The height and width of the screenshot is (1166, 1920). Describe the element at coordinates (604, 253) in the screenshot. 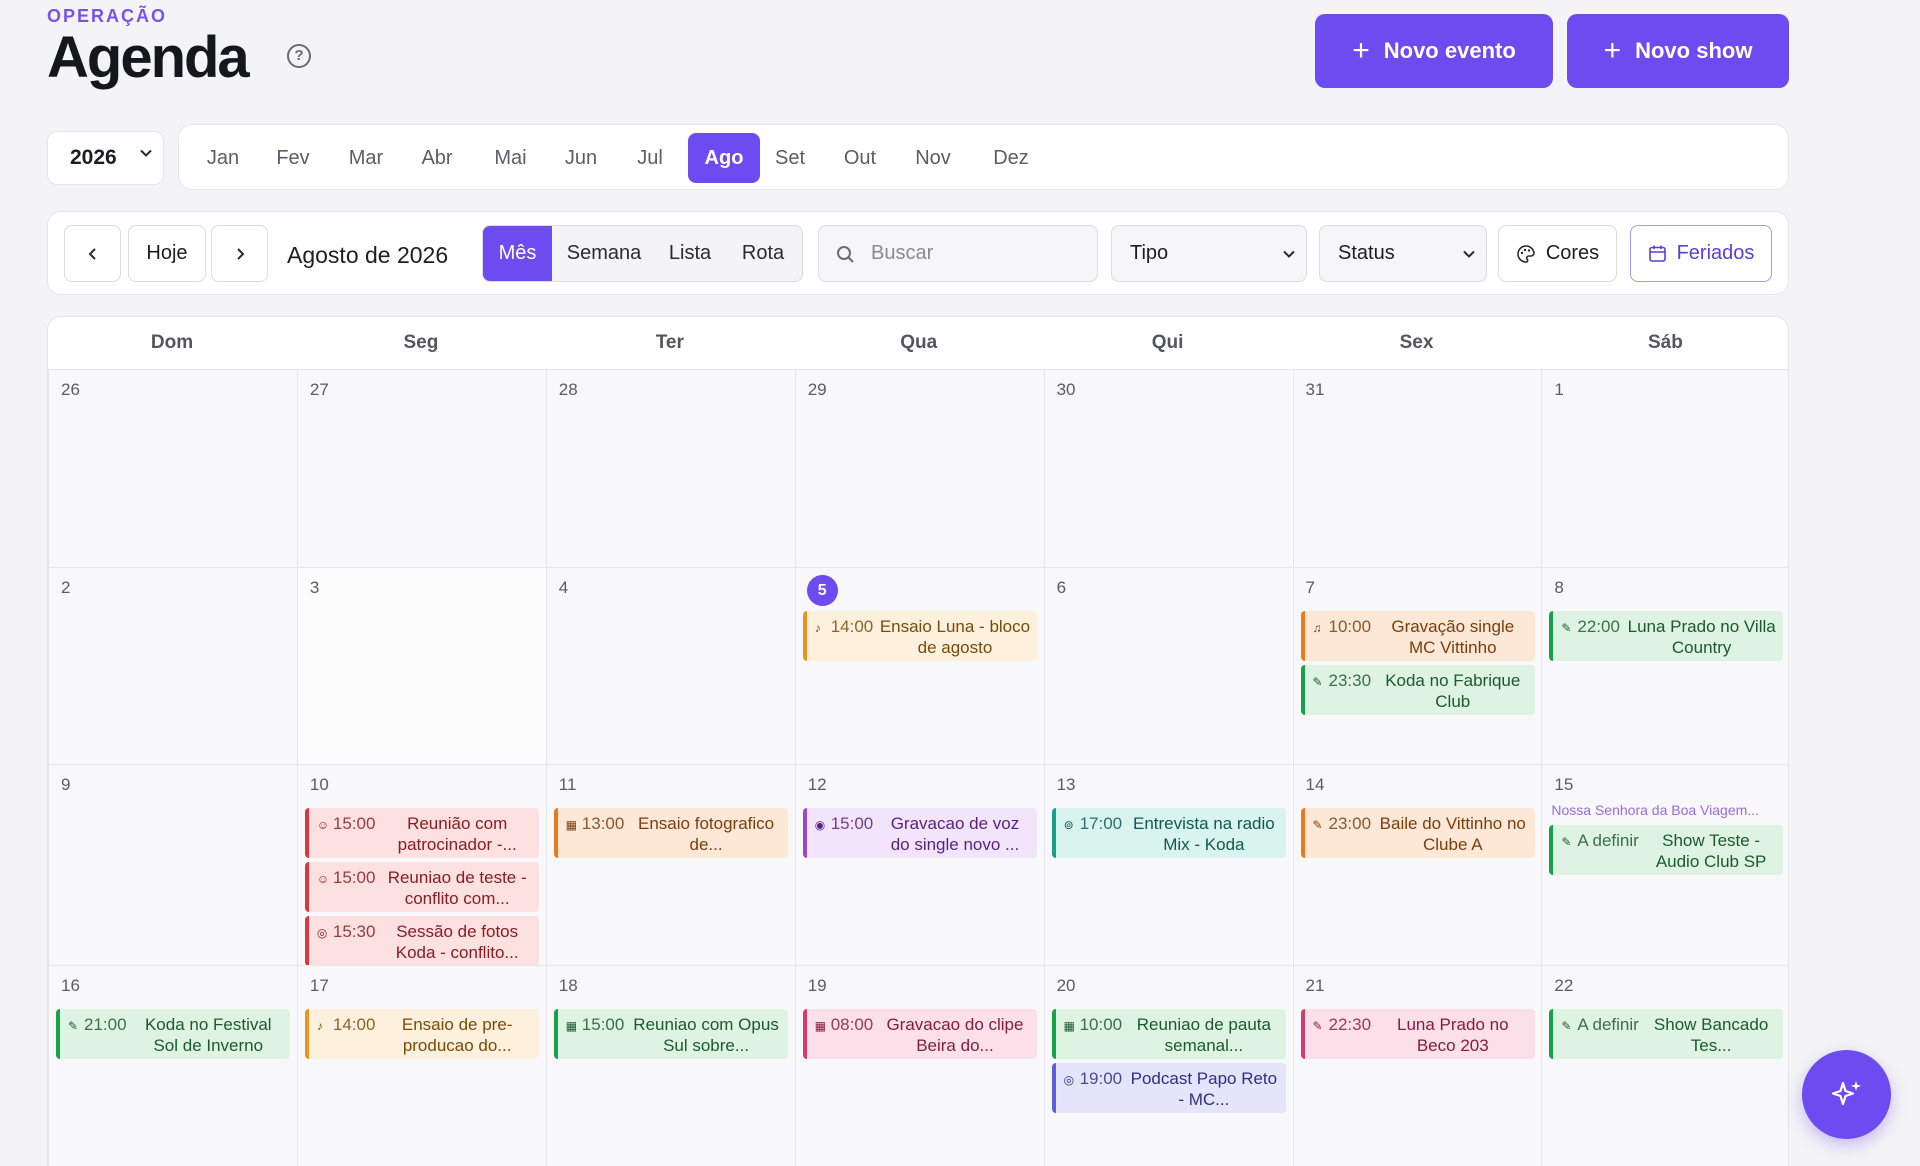

I see `view-week: Semana` at that location.